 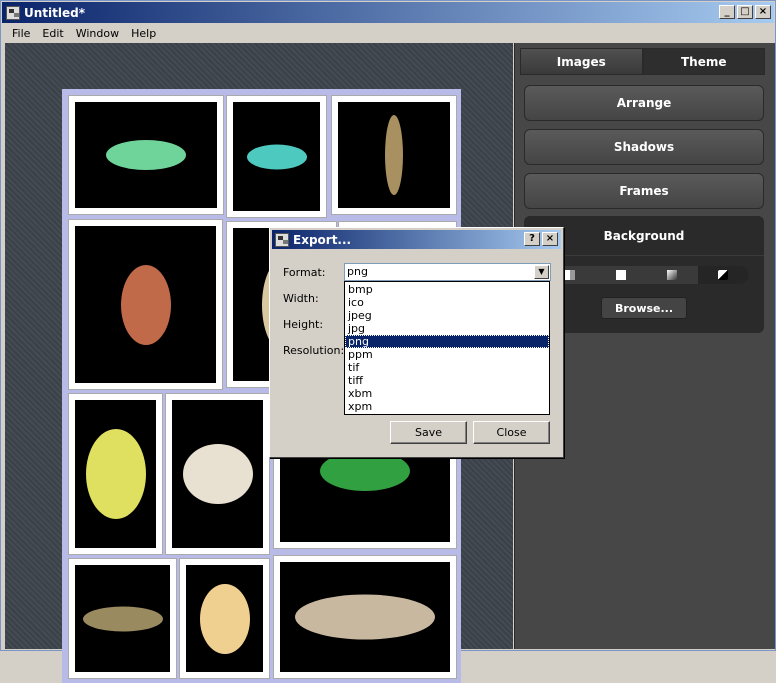 What do you see at coordinates (447, 367) in the screenshot?
I see `format-option: tif` at bounding box center [447, 367].